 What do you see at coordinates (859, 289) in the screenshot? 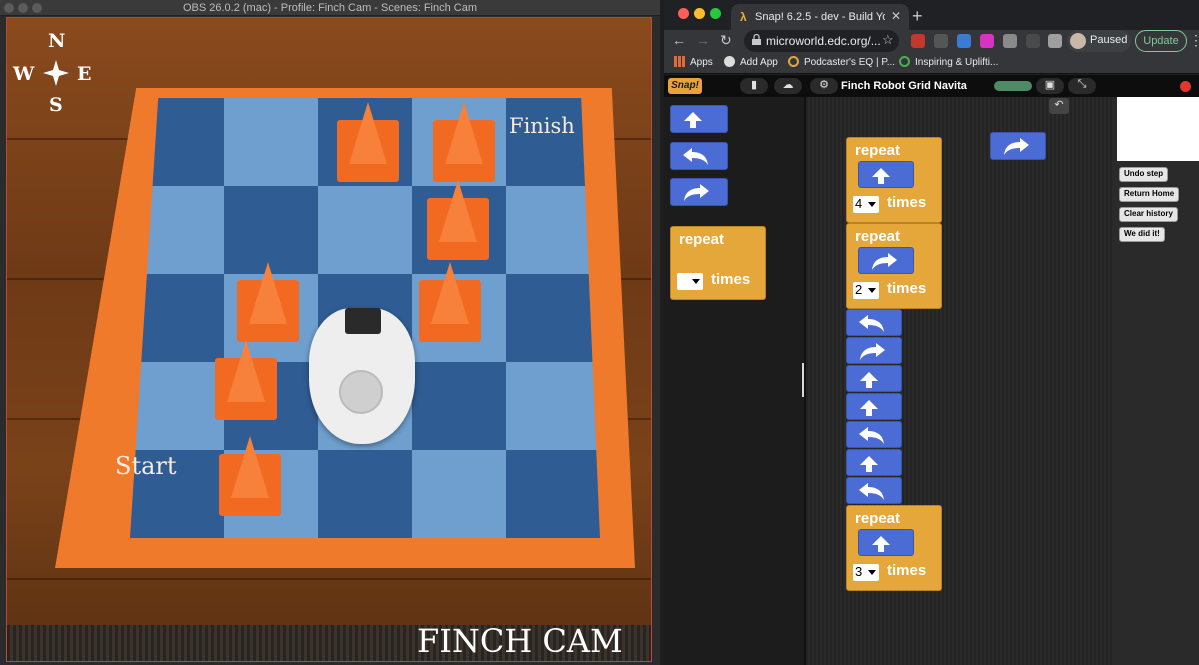
I see `repeat-count-value: 2` at bounding box center [859, 289].